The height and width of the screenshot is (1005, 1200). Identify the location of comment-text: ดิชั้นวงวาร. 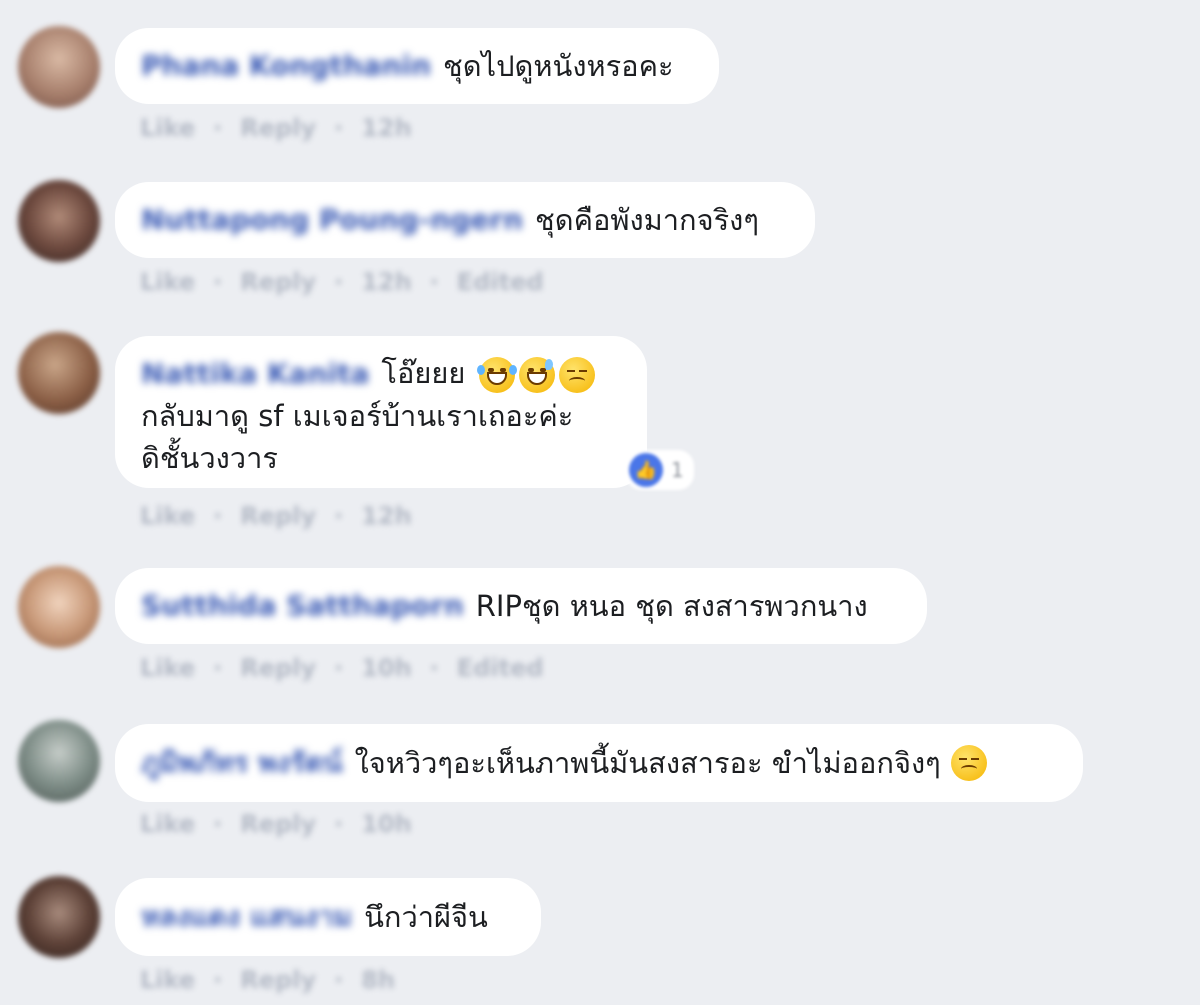
(209, 458).